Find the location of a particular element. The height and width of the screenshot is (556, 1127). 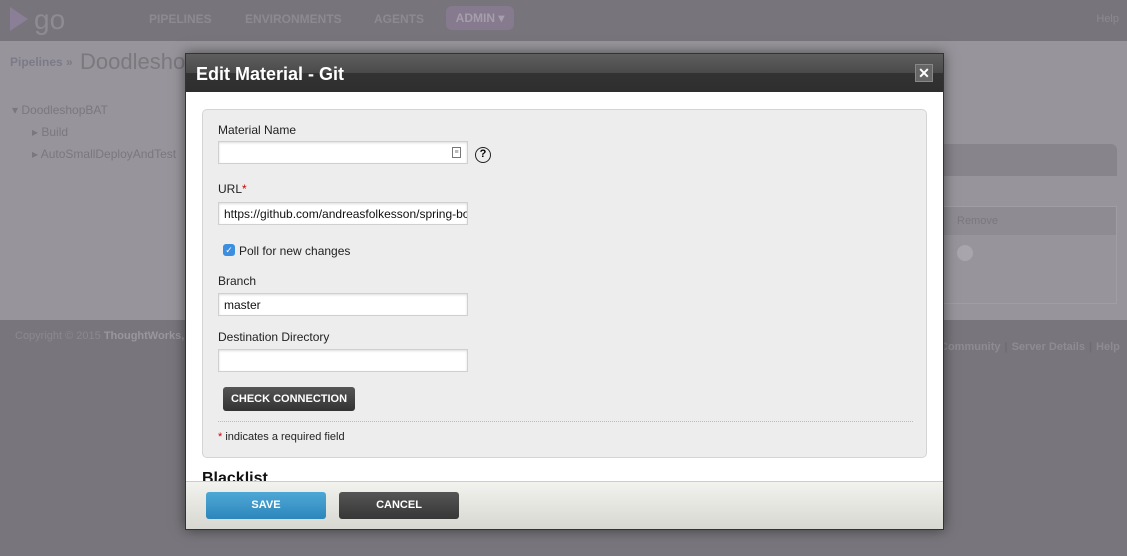

destination-input is located at coordinates (343, 360).